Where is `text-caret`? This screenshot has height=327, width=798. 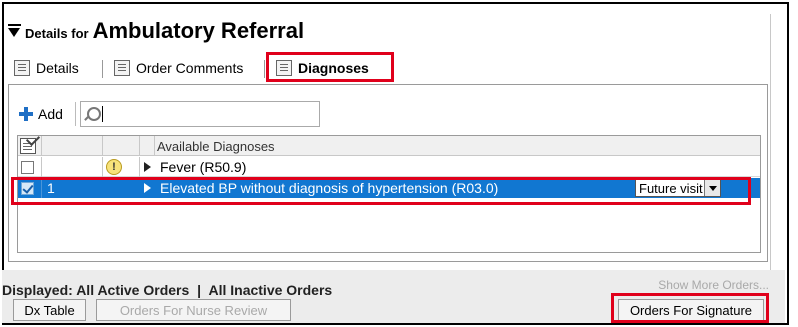
text-caret is located at coordinates (102, 114).